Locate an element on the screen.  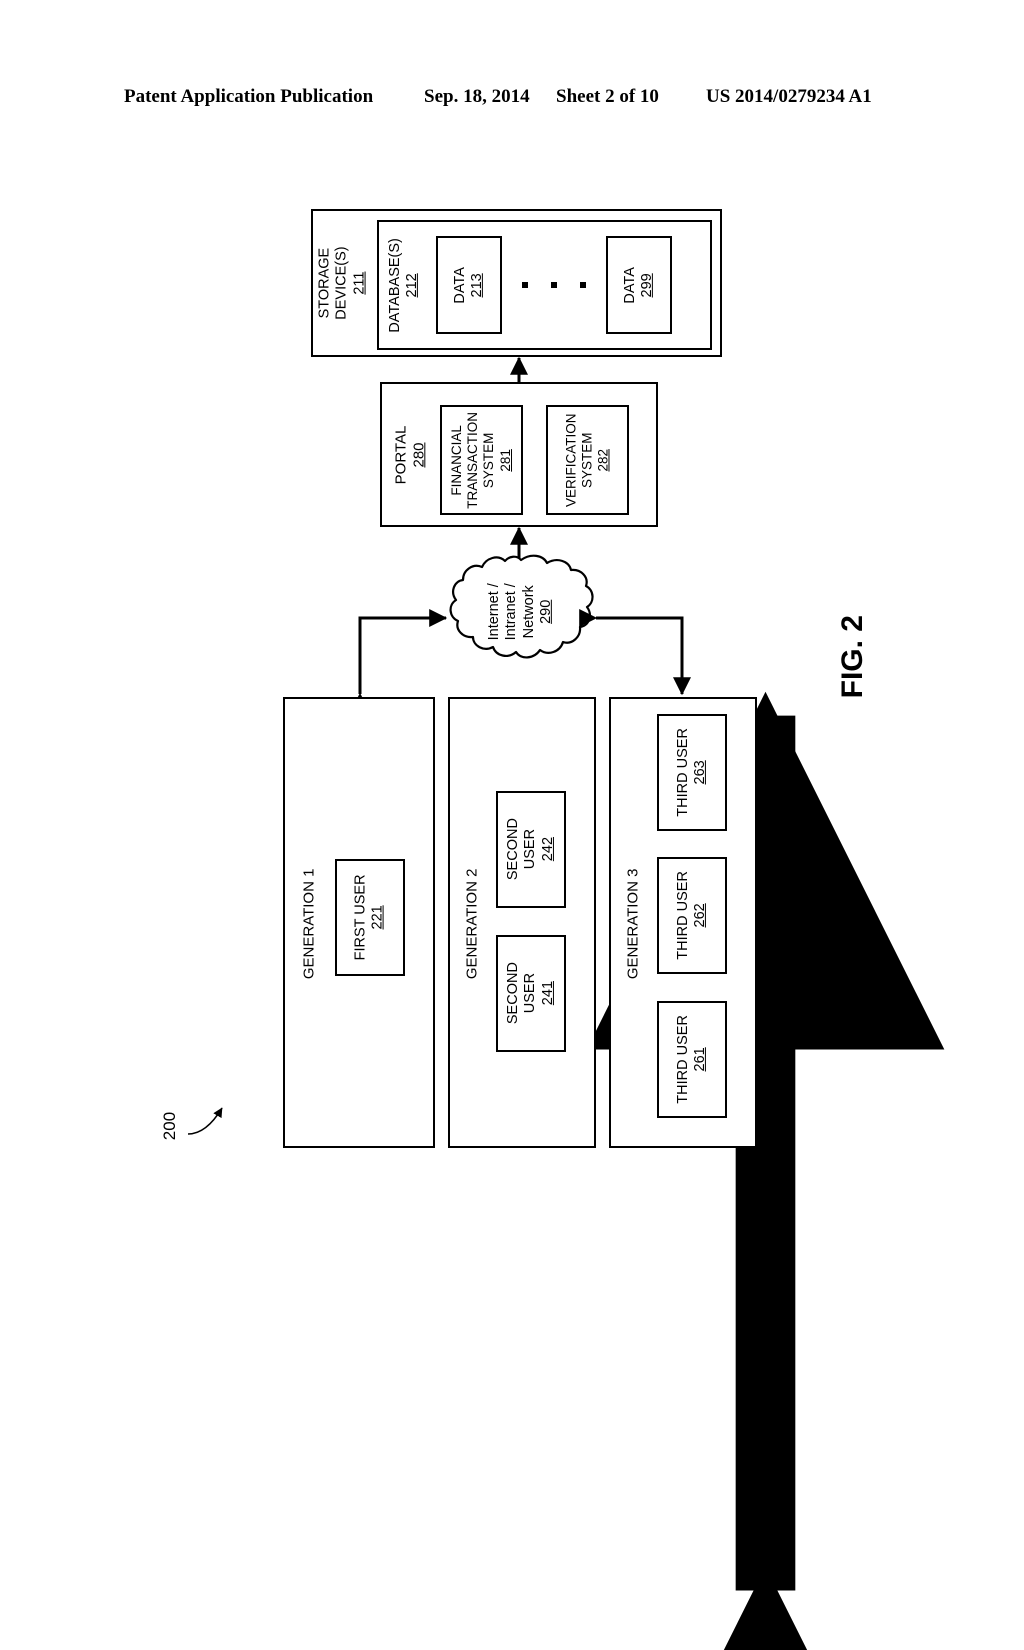
third-user-261-title: THIRD USER is located at coordinates (682, 1059).